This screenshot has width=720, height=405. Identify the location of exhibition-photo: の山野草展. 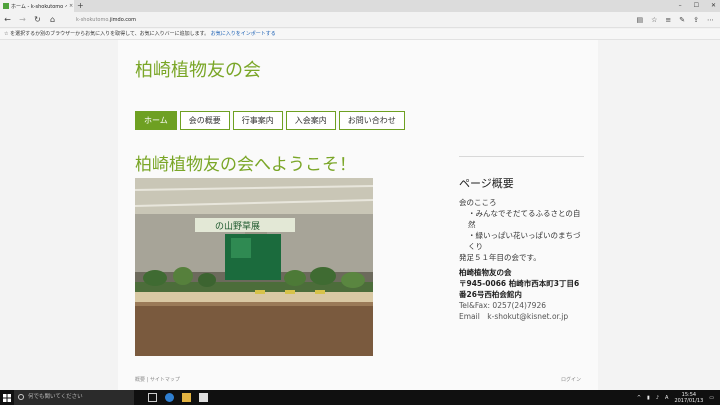
(254, 267).